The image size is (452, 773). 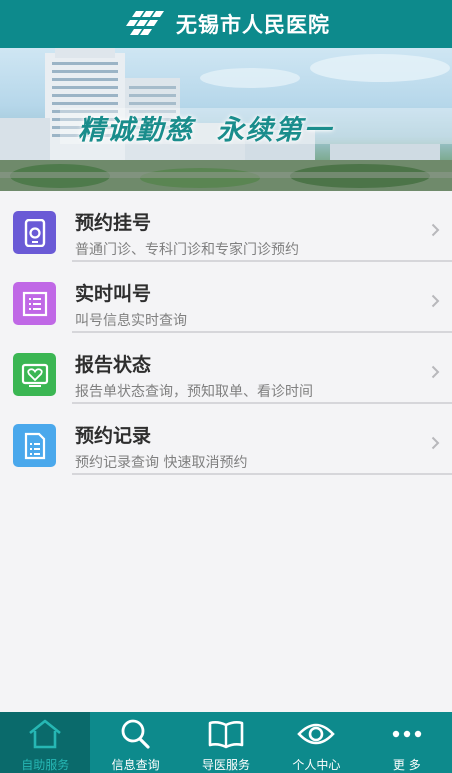 I want to click on menu-item-title: 报告状态, so click(x=113, y=365).